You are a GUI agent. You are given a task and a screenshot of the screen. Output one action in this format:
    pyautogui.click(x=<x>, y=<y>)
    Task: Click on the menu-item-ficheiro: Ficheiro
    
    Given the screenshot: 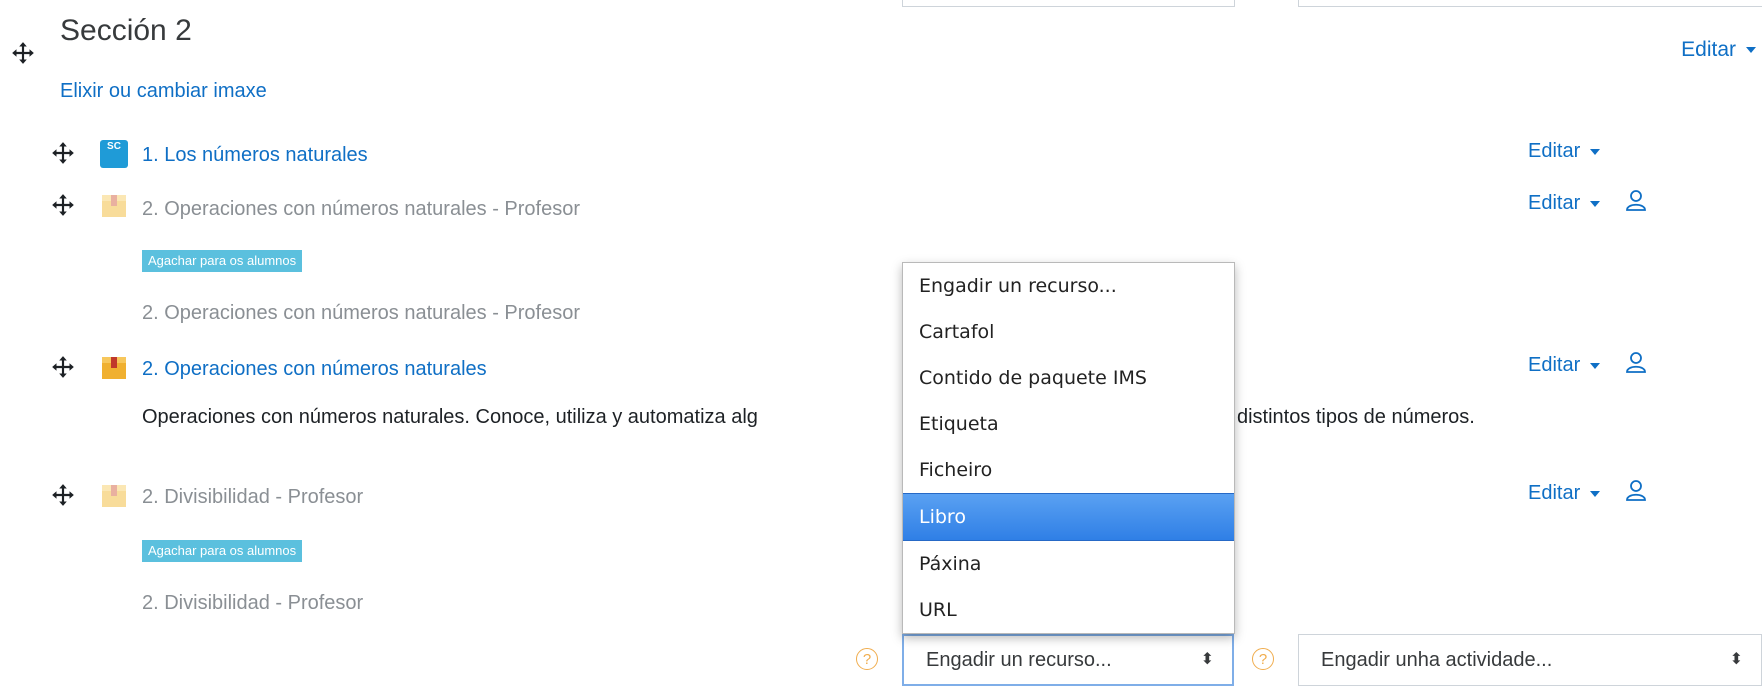 What is the action you would take?
    pyautogui.click(x=1068, y=470)
    